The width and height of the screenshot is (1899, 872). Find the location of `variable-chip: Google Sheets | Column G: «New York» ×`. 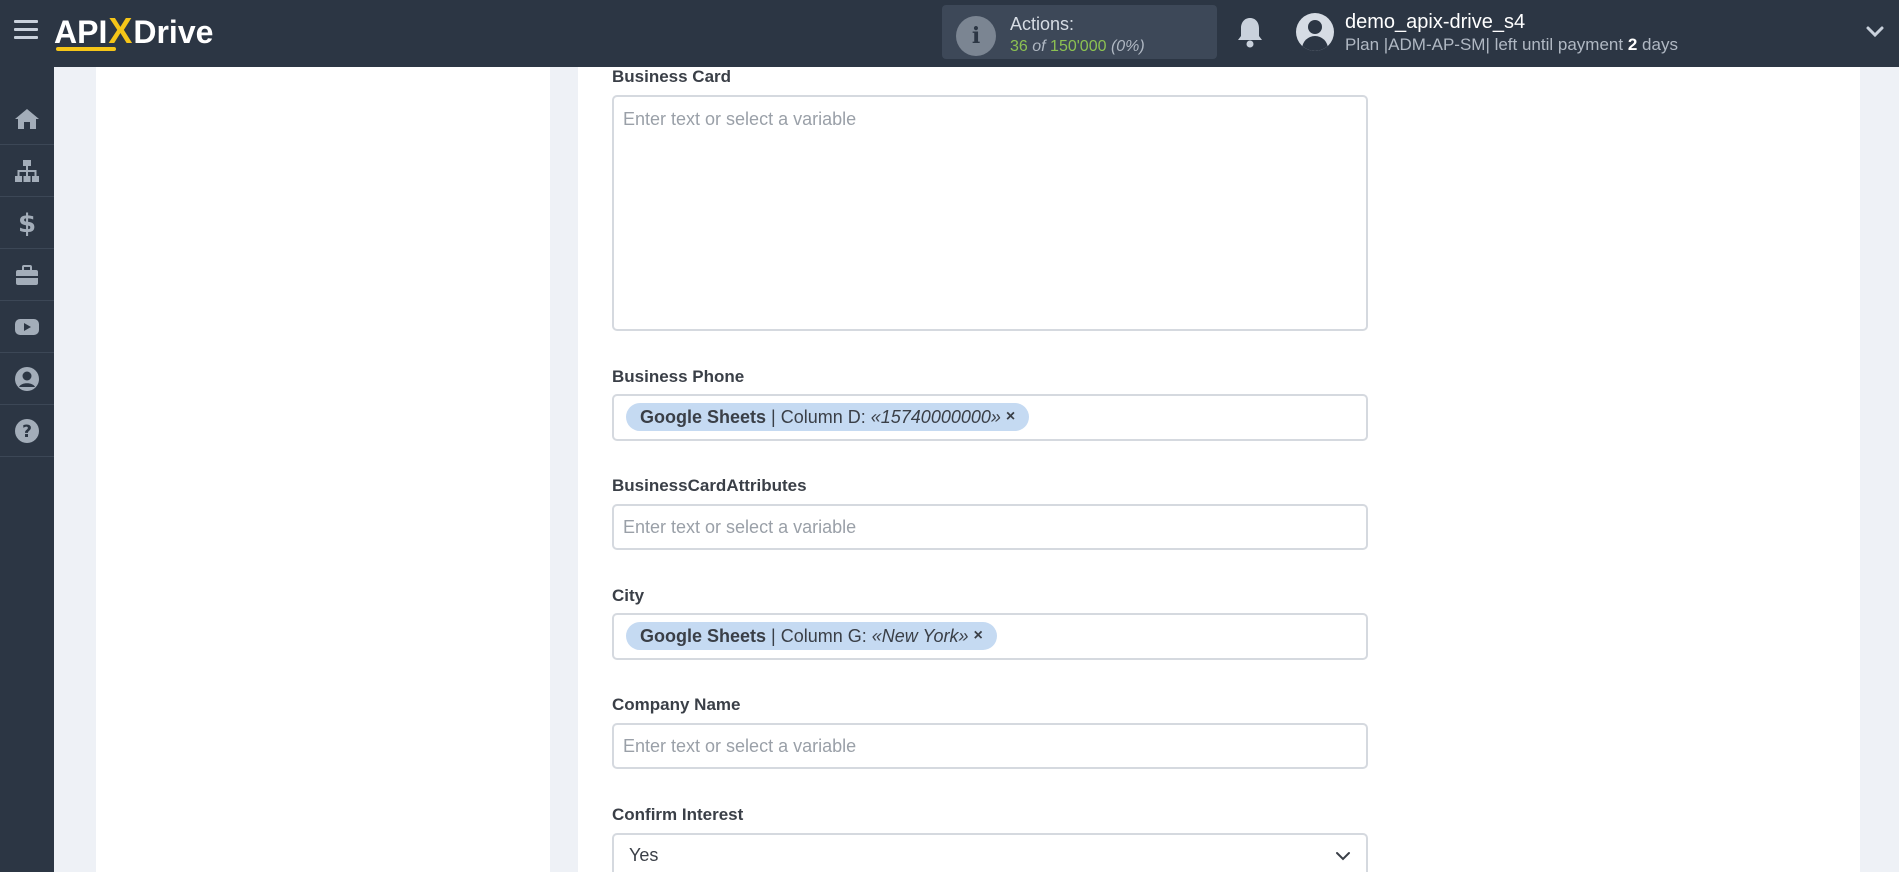

variable-chip: Google Sheets | Column G: «New York» × is located at coordinates (811, 636).